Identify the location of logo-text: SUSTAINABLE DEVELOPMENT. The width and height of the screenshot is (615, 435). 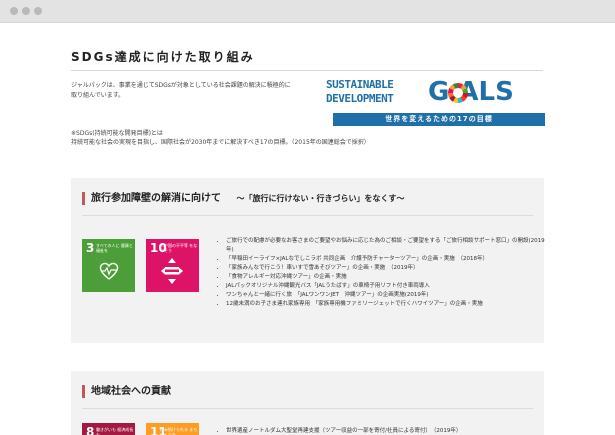
(360, 92).